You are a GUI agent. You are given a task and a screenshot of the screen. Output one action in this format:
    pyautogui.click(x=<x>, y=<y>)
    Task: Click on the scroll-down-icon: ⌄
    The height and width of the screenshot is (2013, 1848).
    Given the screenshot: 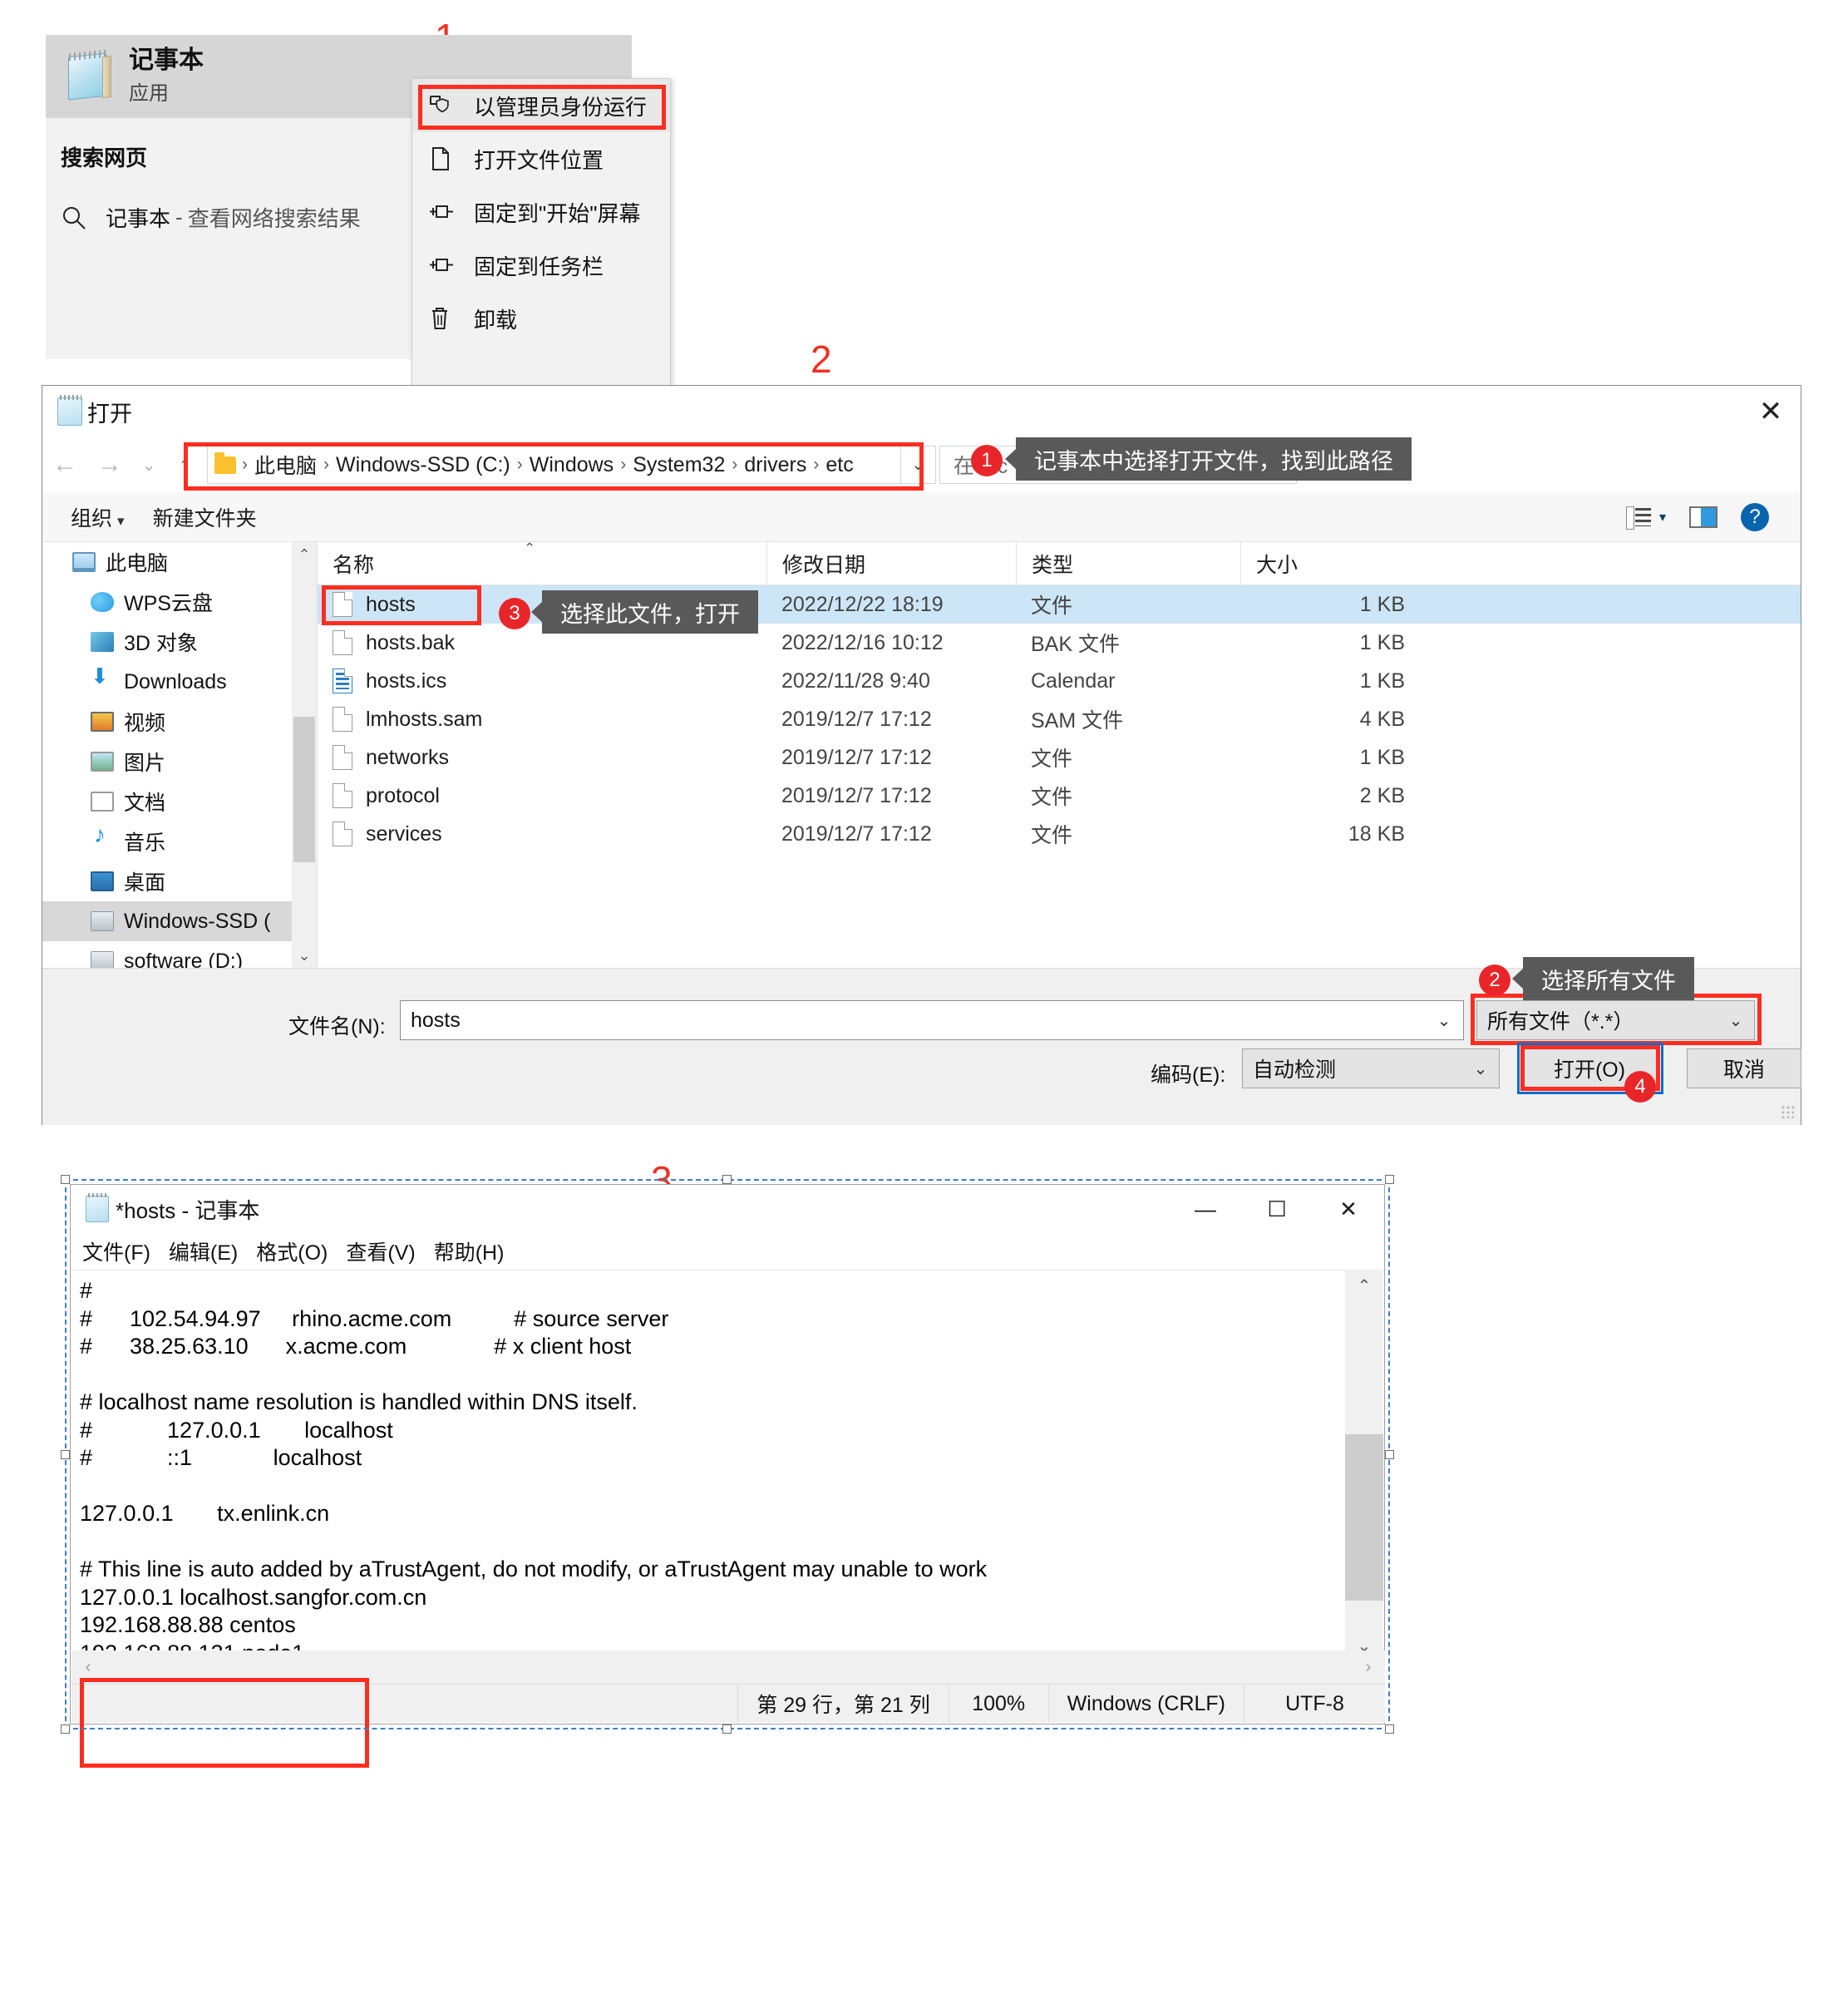 What is the action you would take?
    pyautogui.click(x=304, y=955)
    